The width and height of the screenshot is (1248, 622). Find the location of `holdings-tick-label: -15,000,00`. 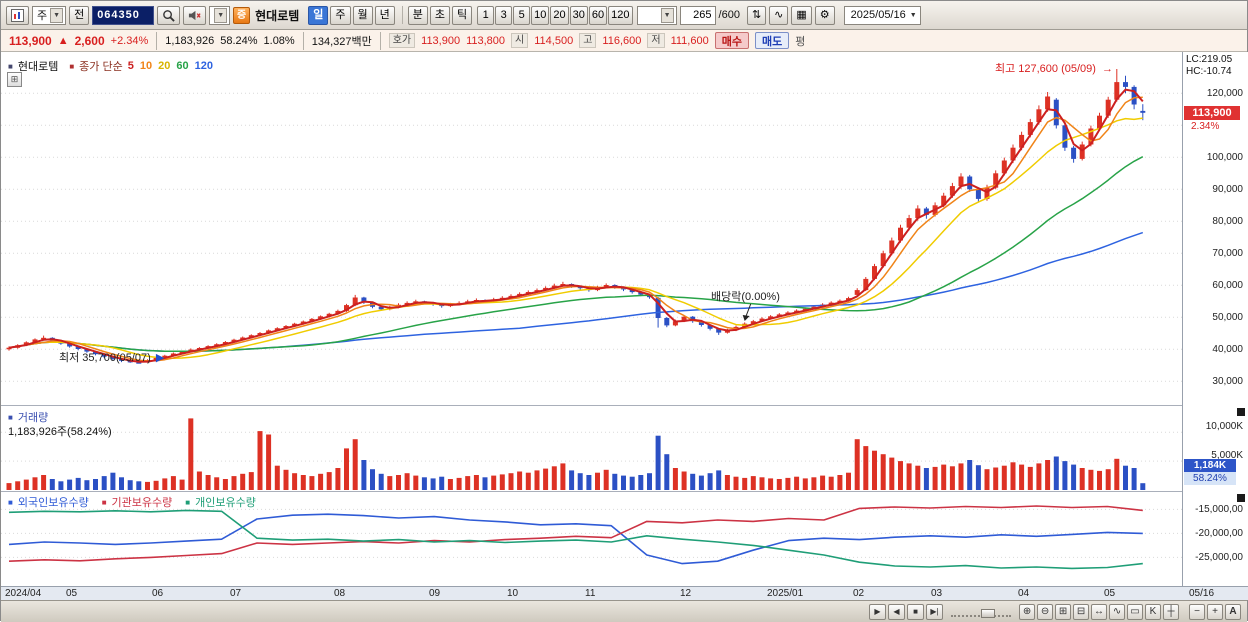

holdings-tick-label: -15,000,00 is located at coordinates (1219, 509).